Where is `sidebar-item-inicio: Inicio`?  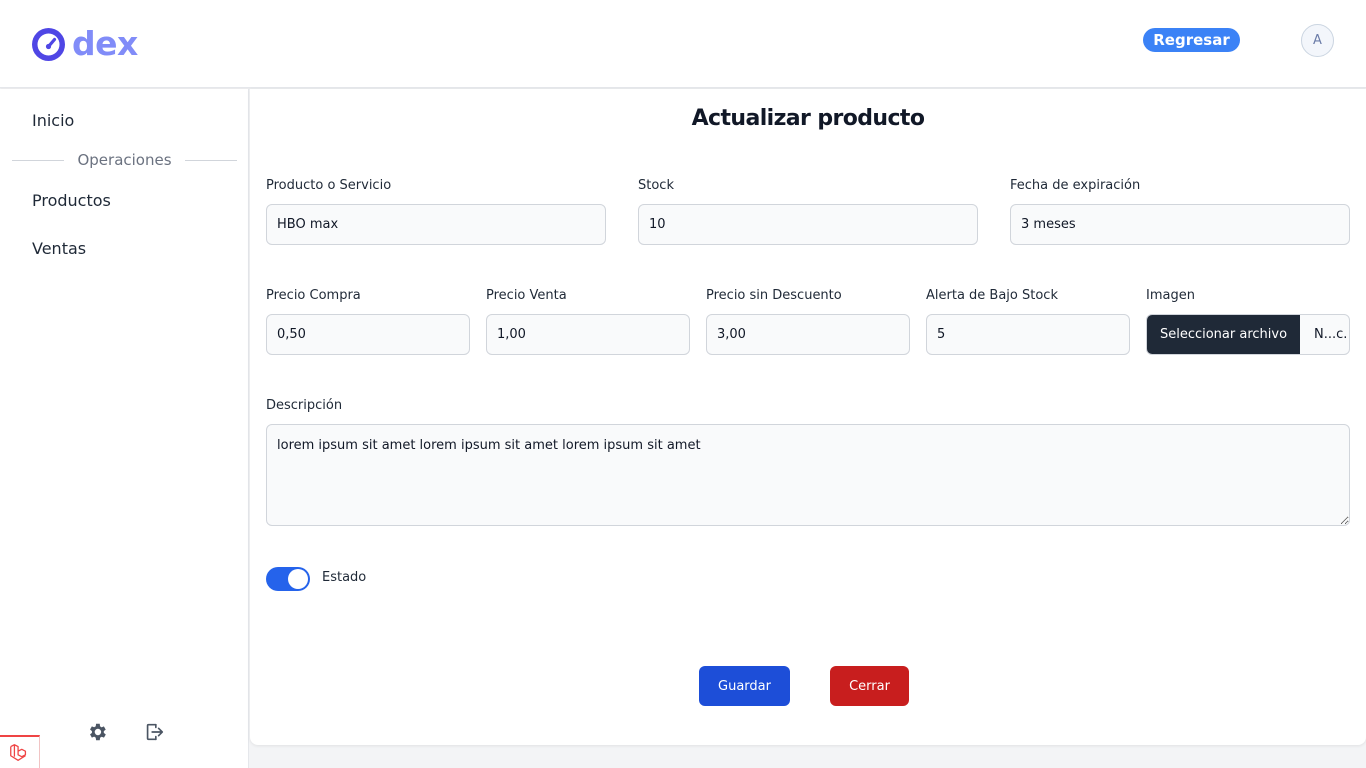
sidebar-item-inicio: Inicio is located at coordinates (53, 120).